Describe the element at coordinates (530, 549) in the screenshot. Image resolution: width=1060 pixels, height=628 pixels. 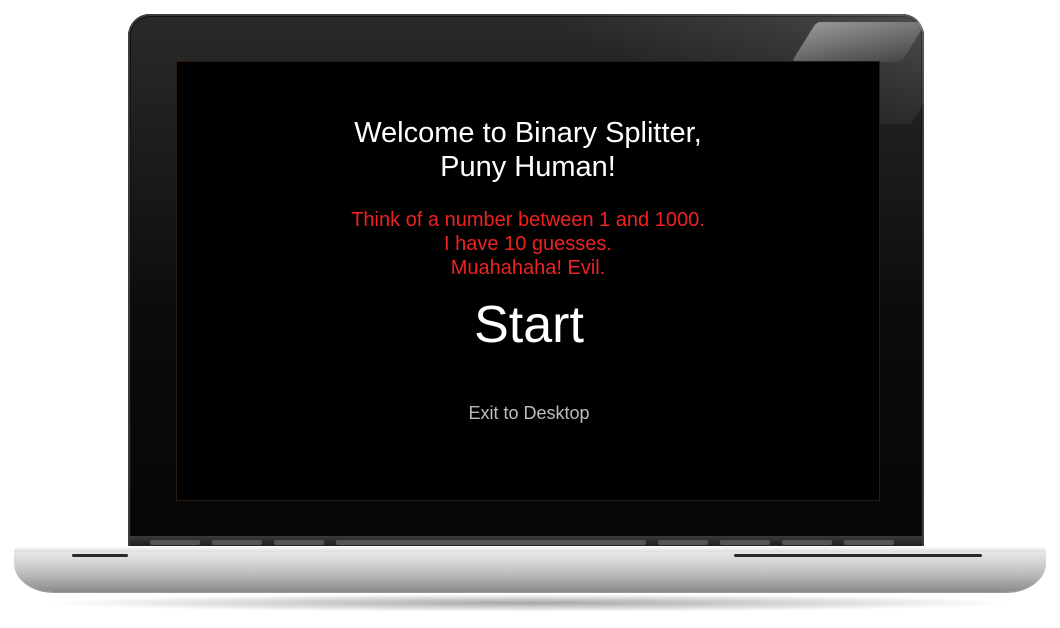
I see `laptop-base-edge` at that location.